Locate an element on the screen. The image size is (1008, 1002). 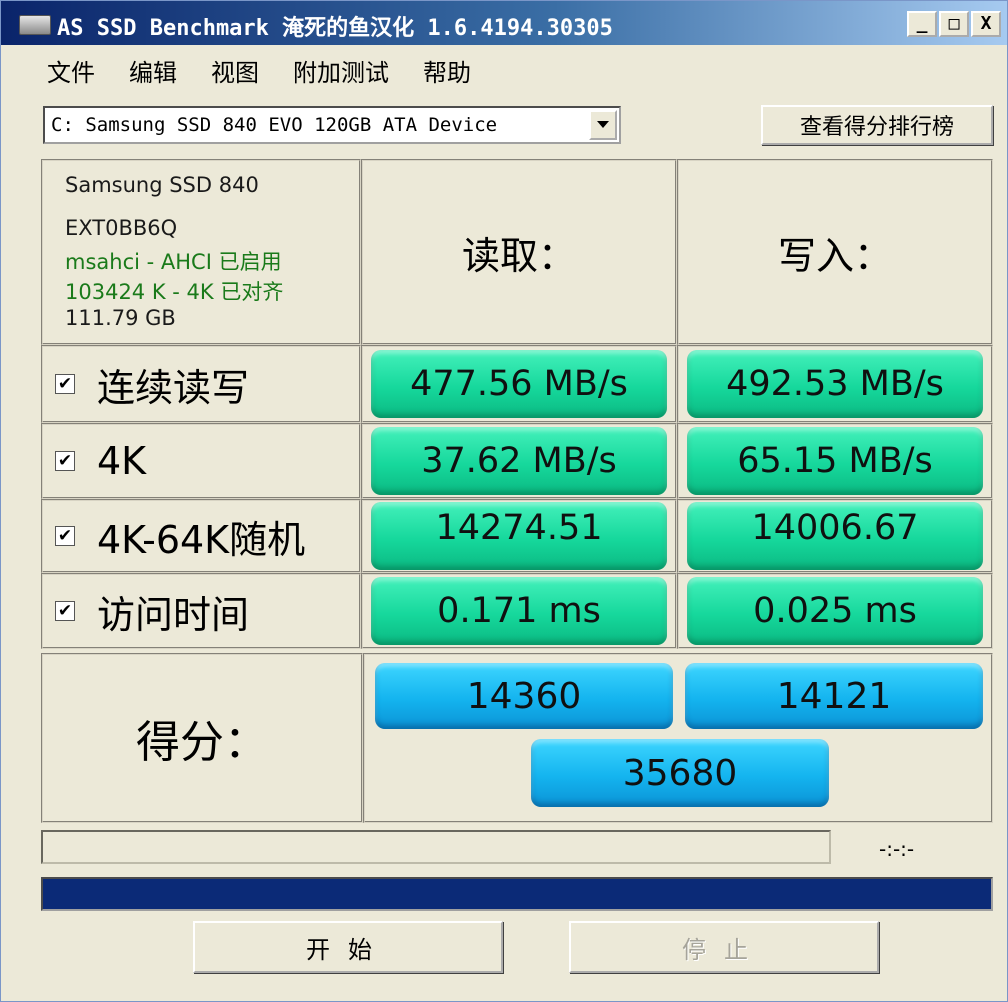
4k-checkbox: ✔ is located at coordinates (65, 461).